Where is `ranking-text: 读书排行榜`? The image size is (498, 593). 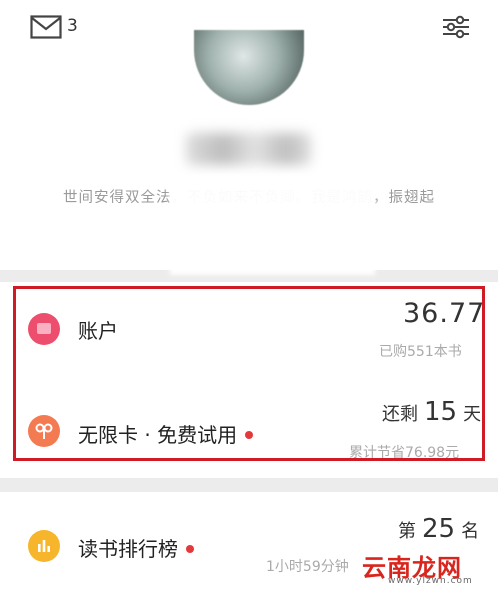
ranking-text: 读书排行榜 is located at coordinates (128, 549).